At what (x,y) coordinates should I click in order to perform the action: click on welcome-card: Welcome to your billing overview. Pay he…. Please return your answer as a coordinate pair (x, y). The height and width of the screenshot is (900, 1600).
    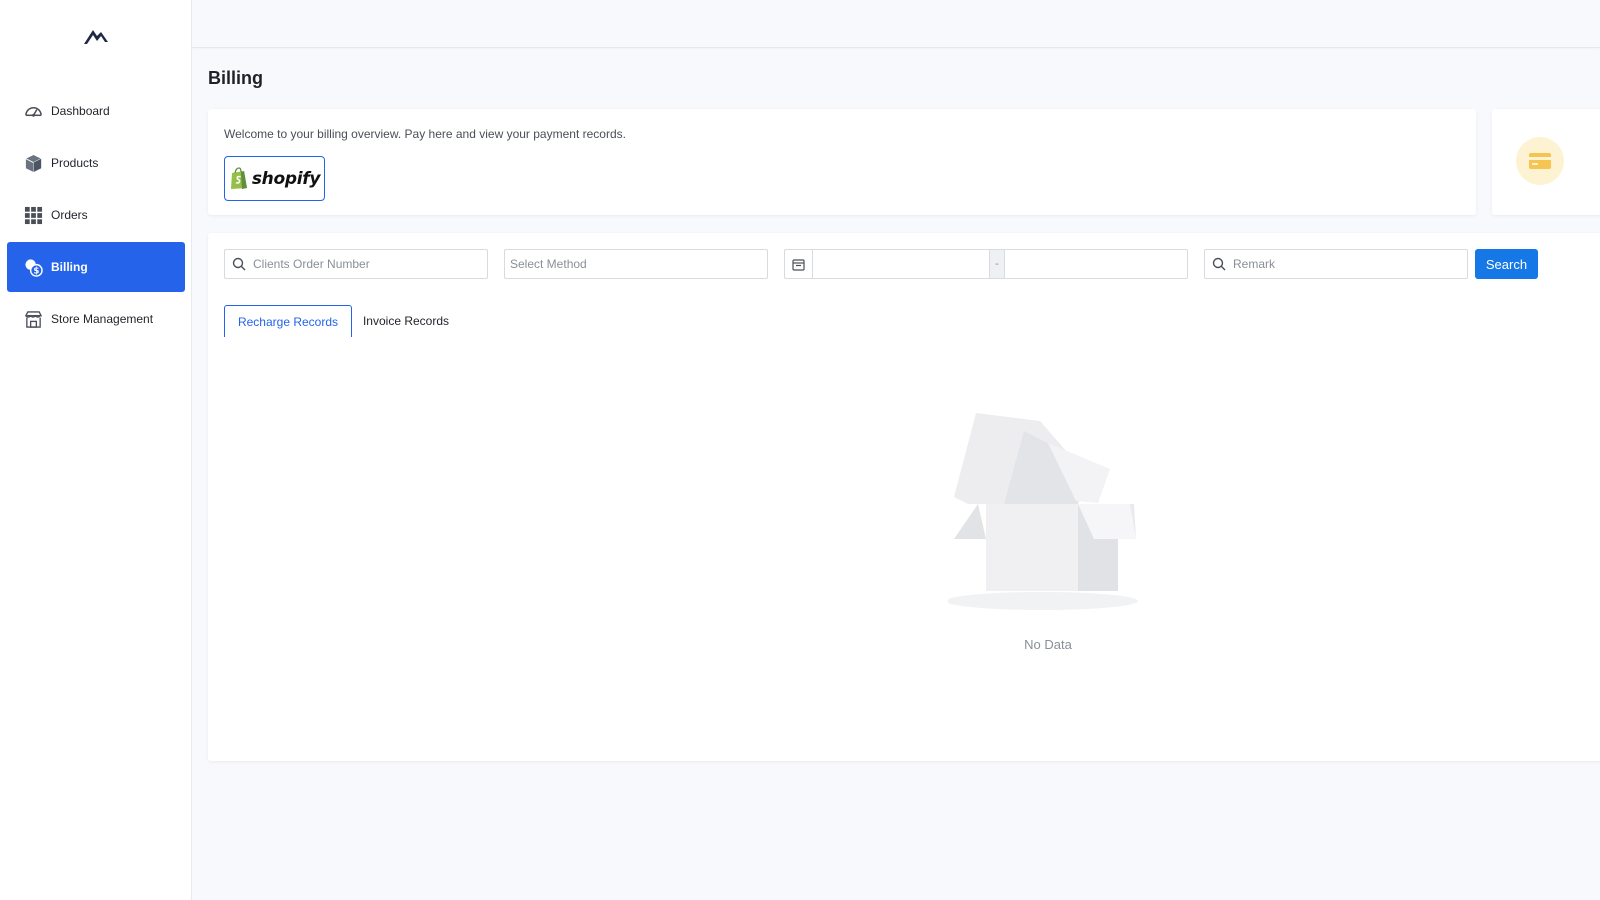
    Looking at the image, I should click on (842, 162).